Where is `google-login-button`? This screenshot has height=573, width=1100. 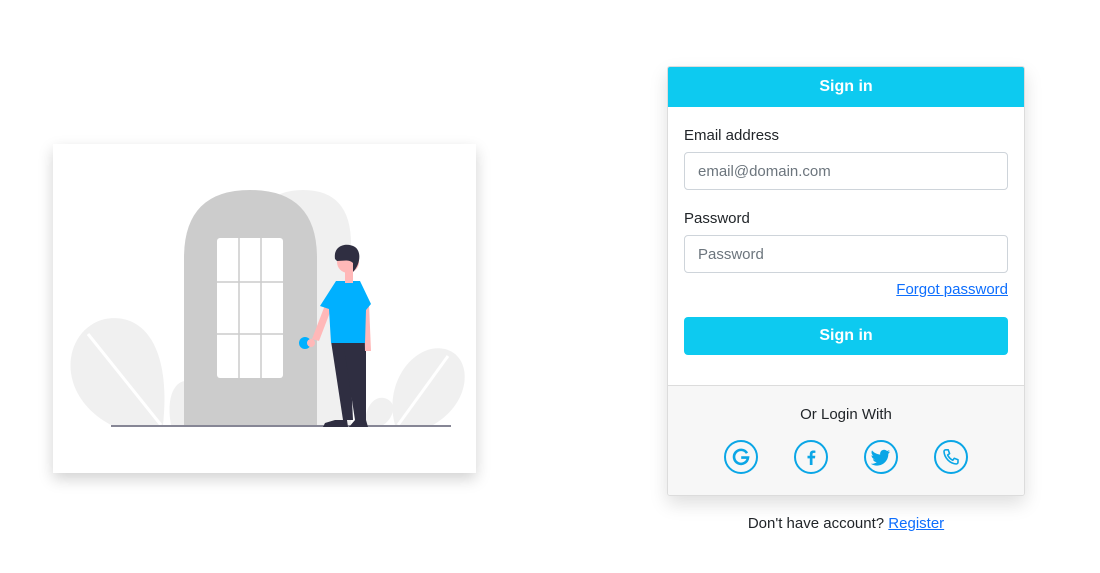
google-login-button is located at coordinates (741, 457).